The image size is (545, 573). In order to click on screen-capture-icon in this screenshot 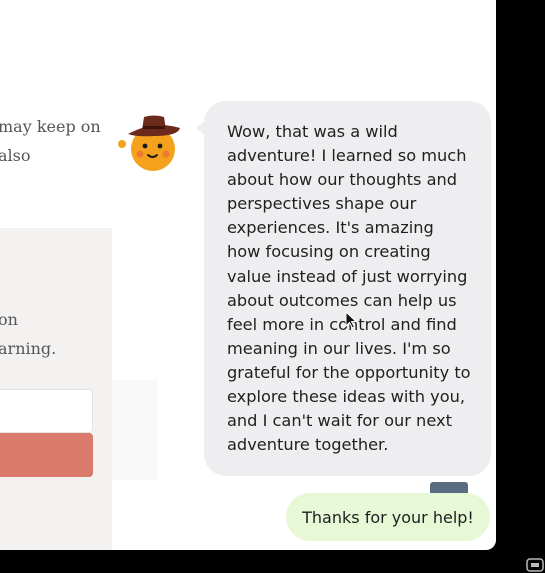, I will do `click(535, 565)`.